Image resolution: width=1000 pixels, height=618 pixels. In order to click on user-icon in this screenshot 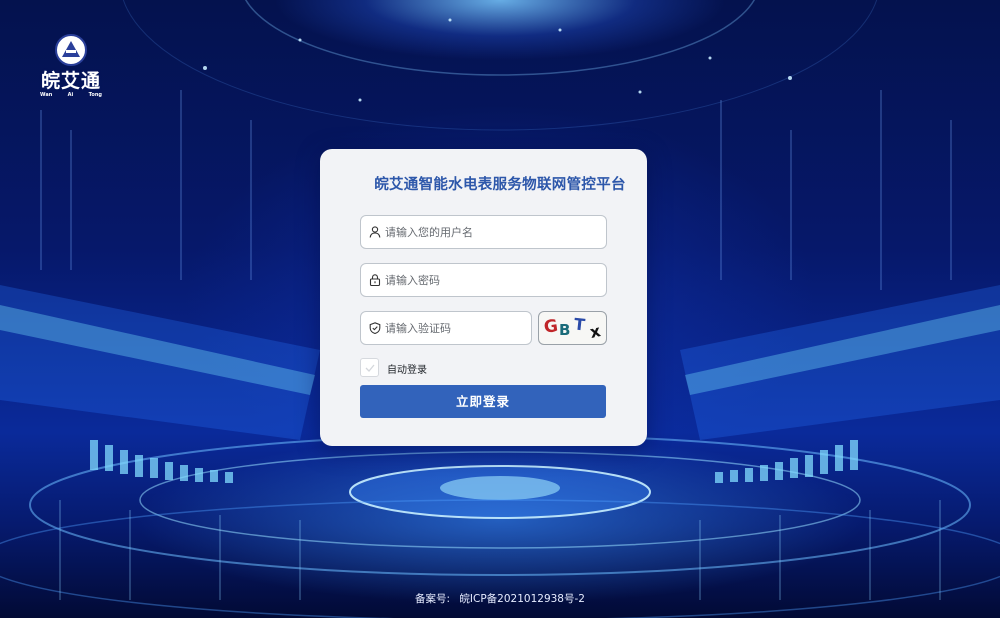, I will do `click(375, 232)`.